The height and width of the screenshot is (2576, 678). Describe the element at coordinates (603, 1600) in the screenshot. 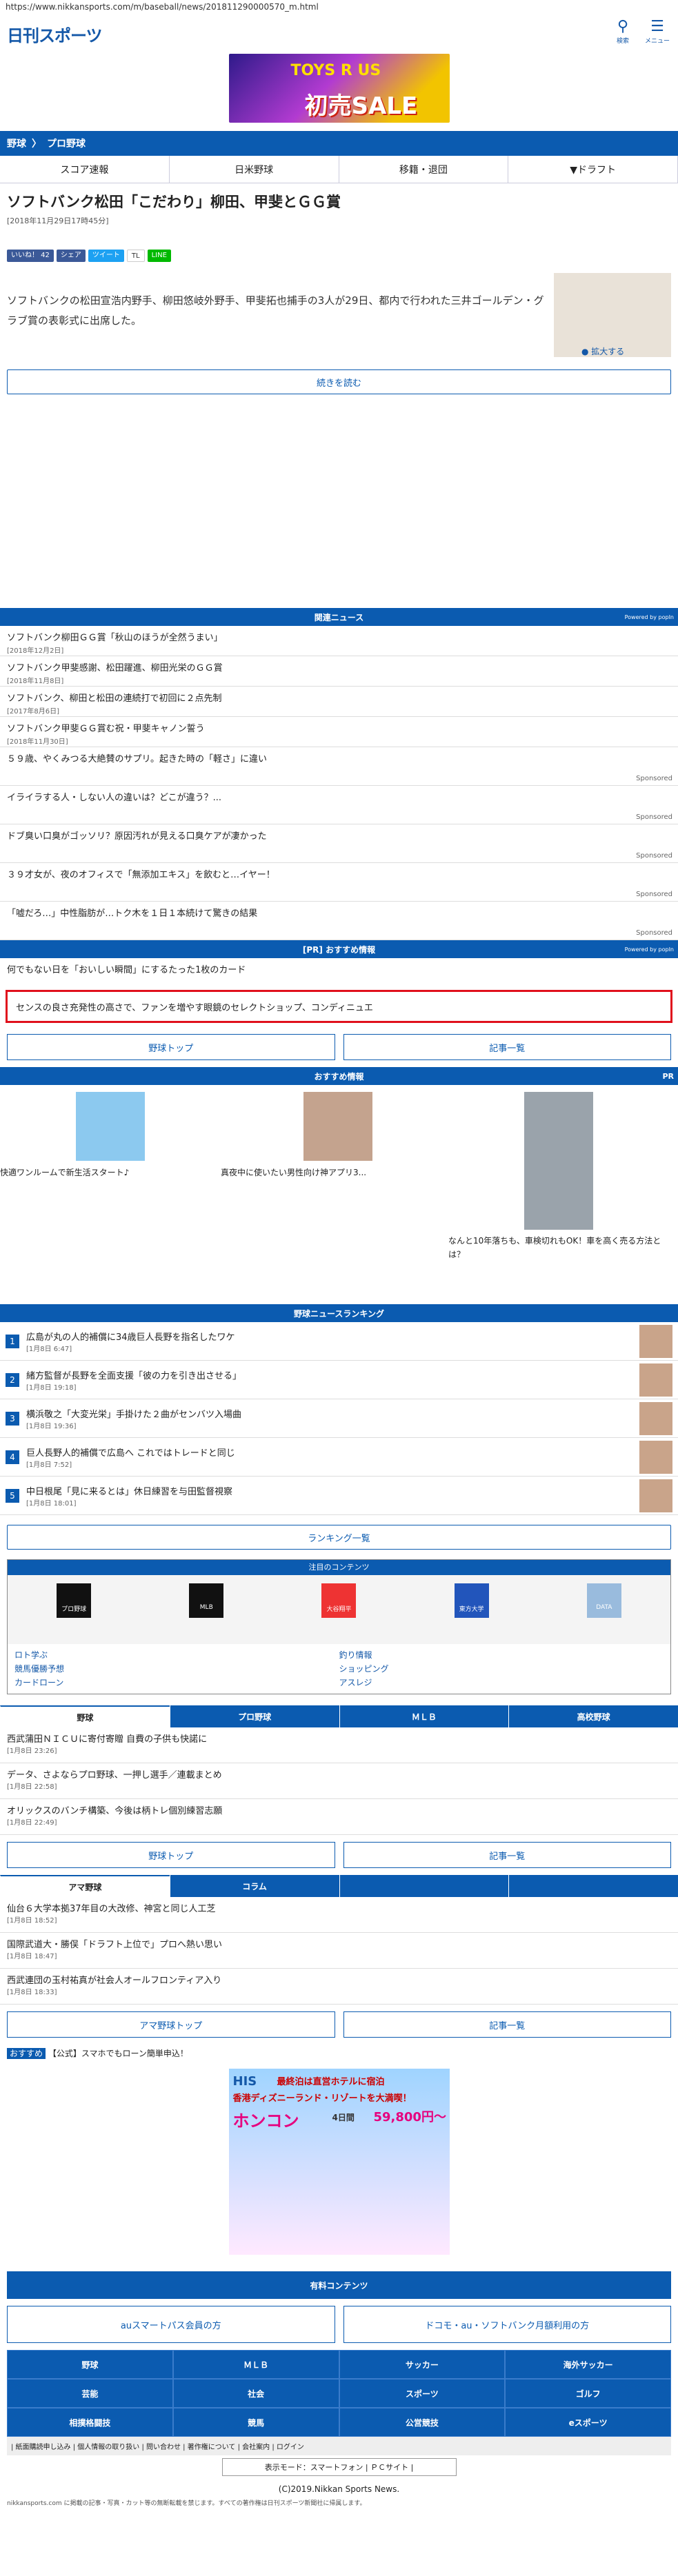

I see `data-icon: DATA` at that location.